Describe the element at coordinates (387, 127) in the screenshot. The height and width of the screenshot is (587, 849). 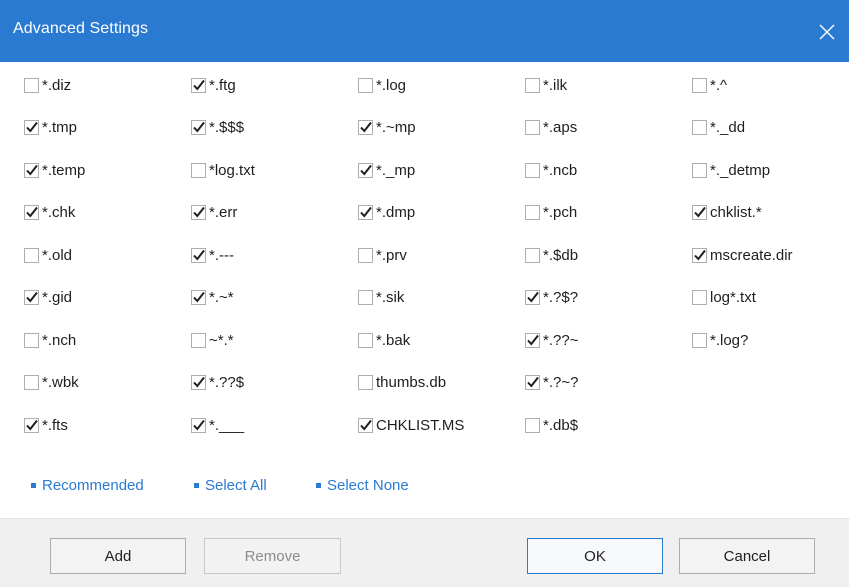
I see `checkbox-item: *.~mp` at that location.